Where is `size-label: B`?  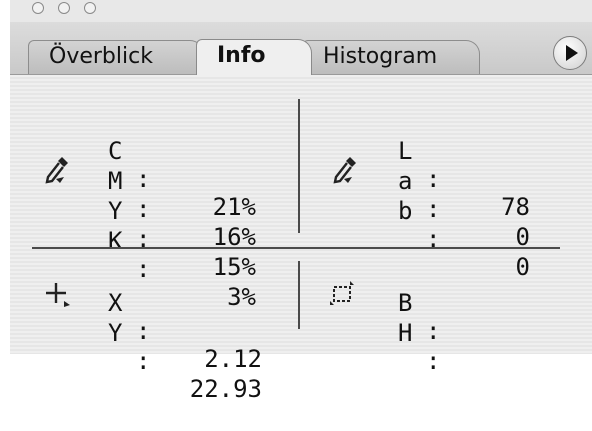 size-label: B is located at coordinates (405, 303).